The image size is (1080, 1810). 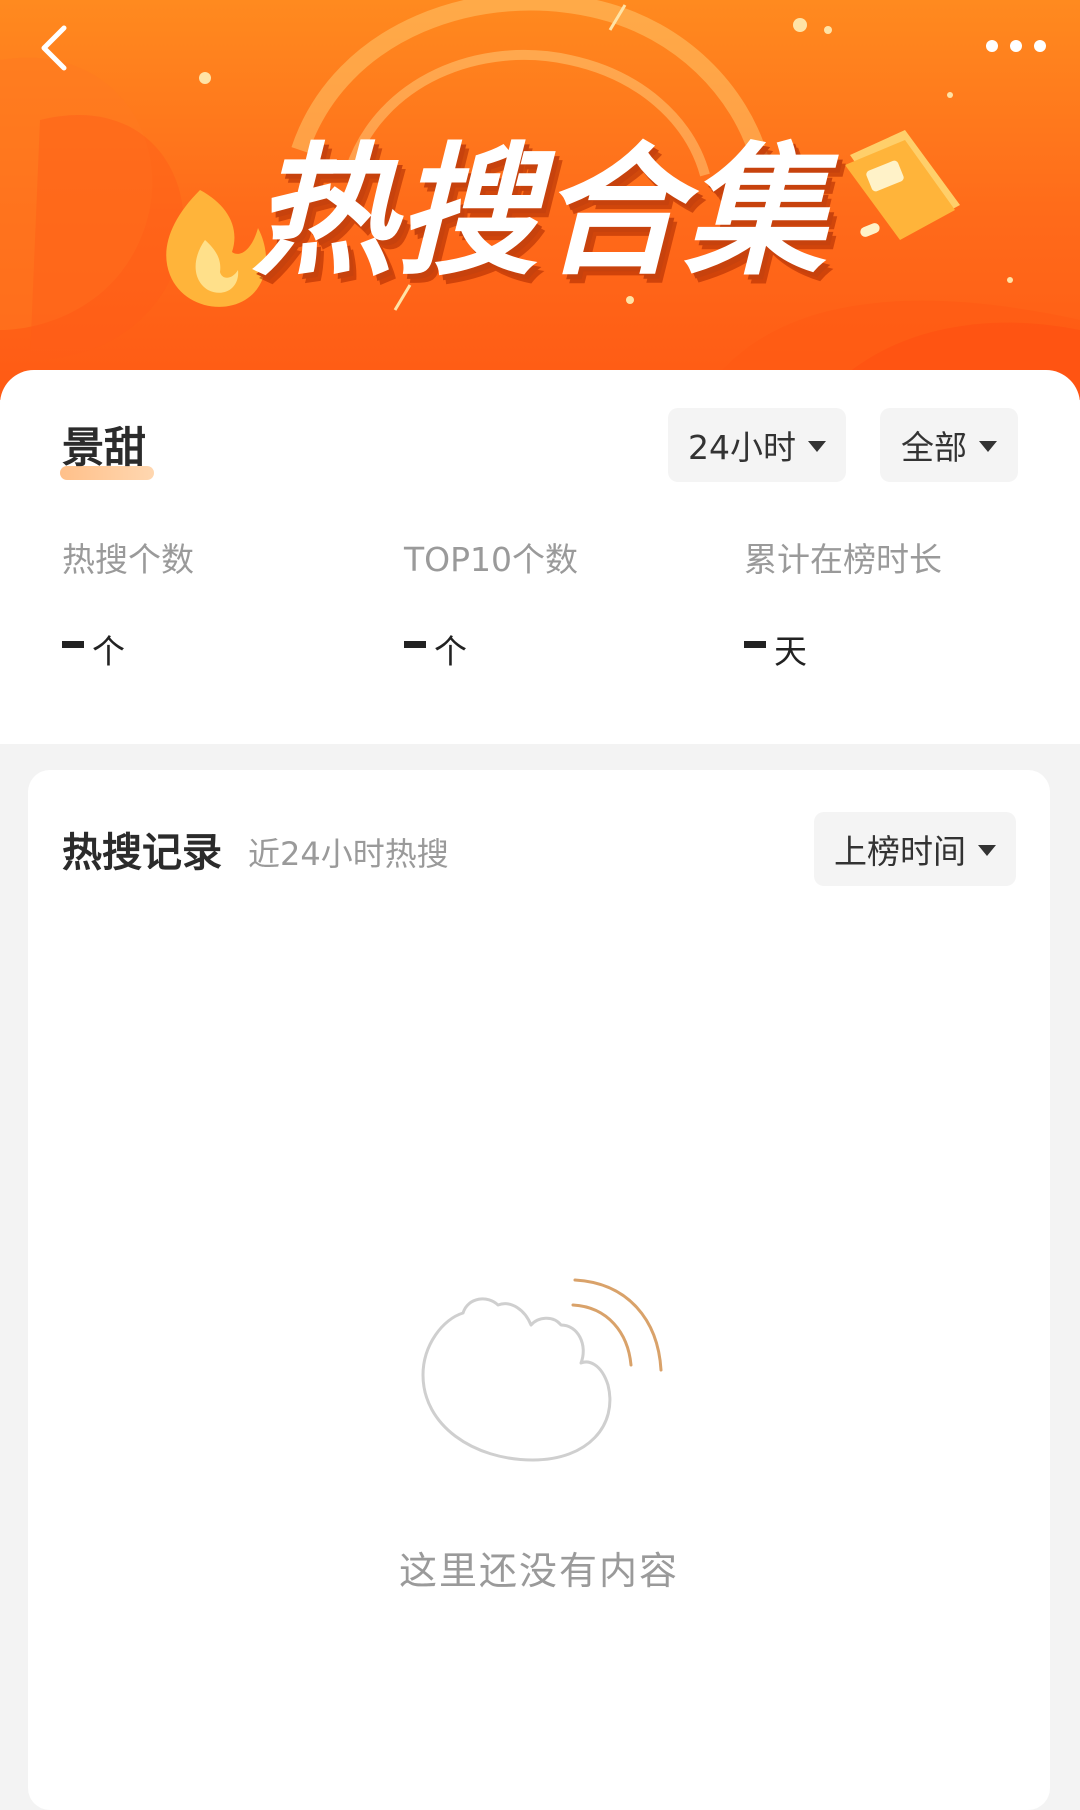 What do you see at coordinates (934, 447) in the screenshot?
I see `scope-label: 全部` at bounding box center [934, 447].